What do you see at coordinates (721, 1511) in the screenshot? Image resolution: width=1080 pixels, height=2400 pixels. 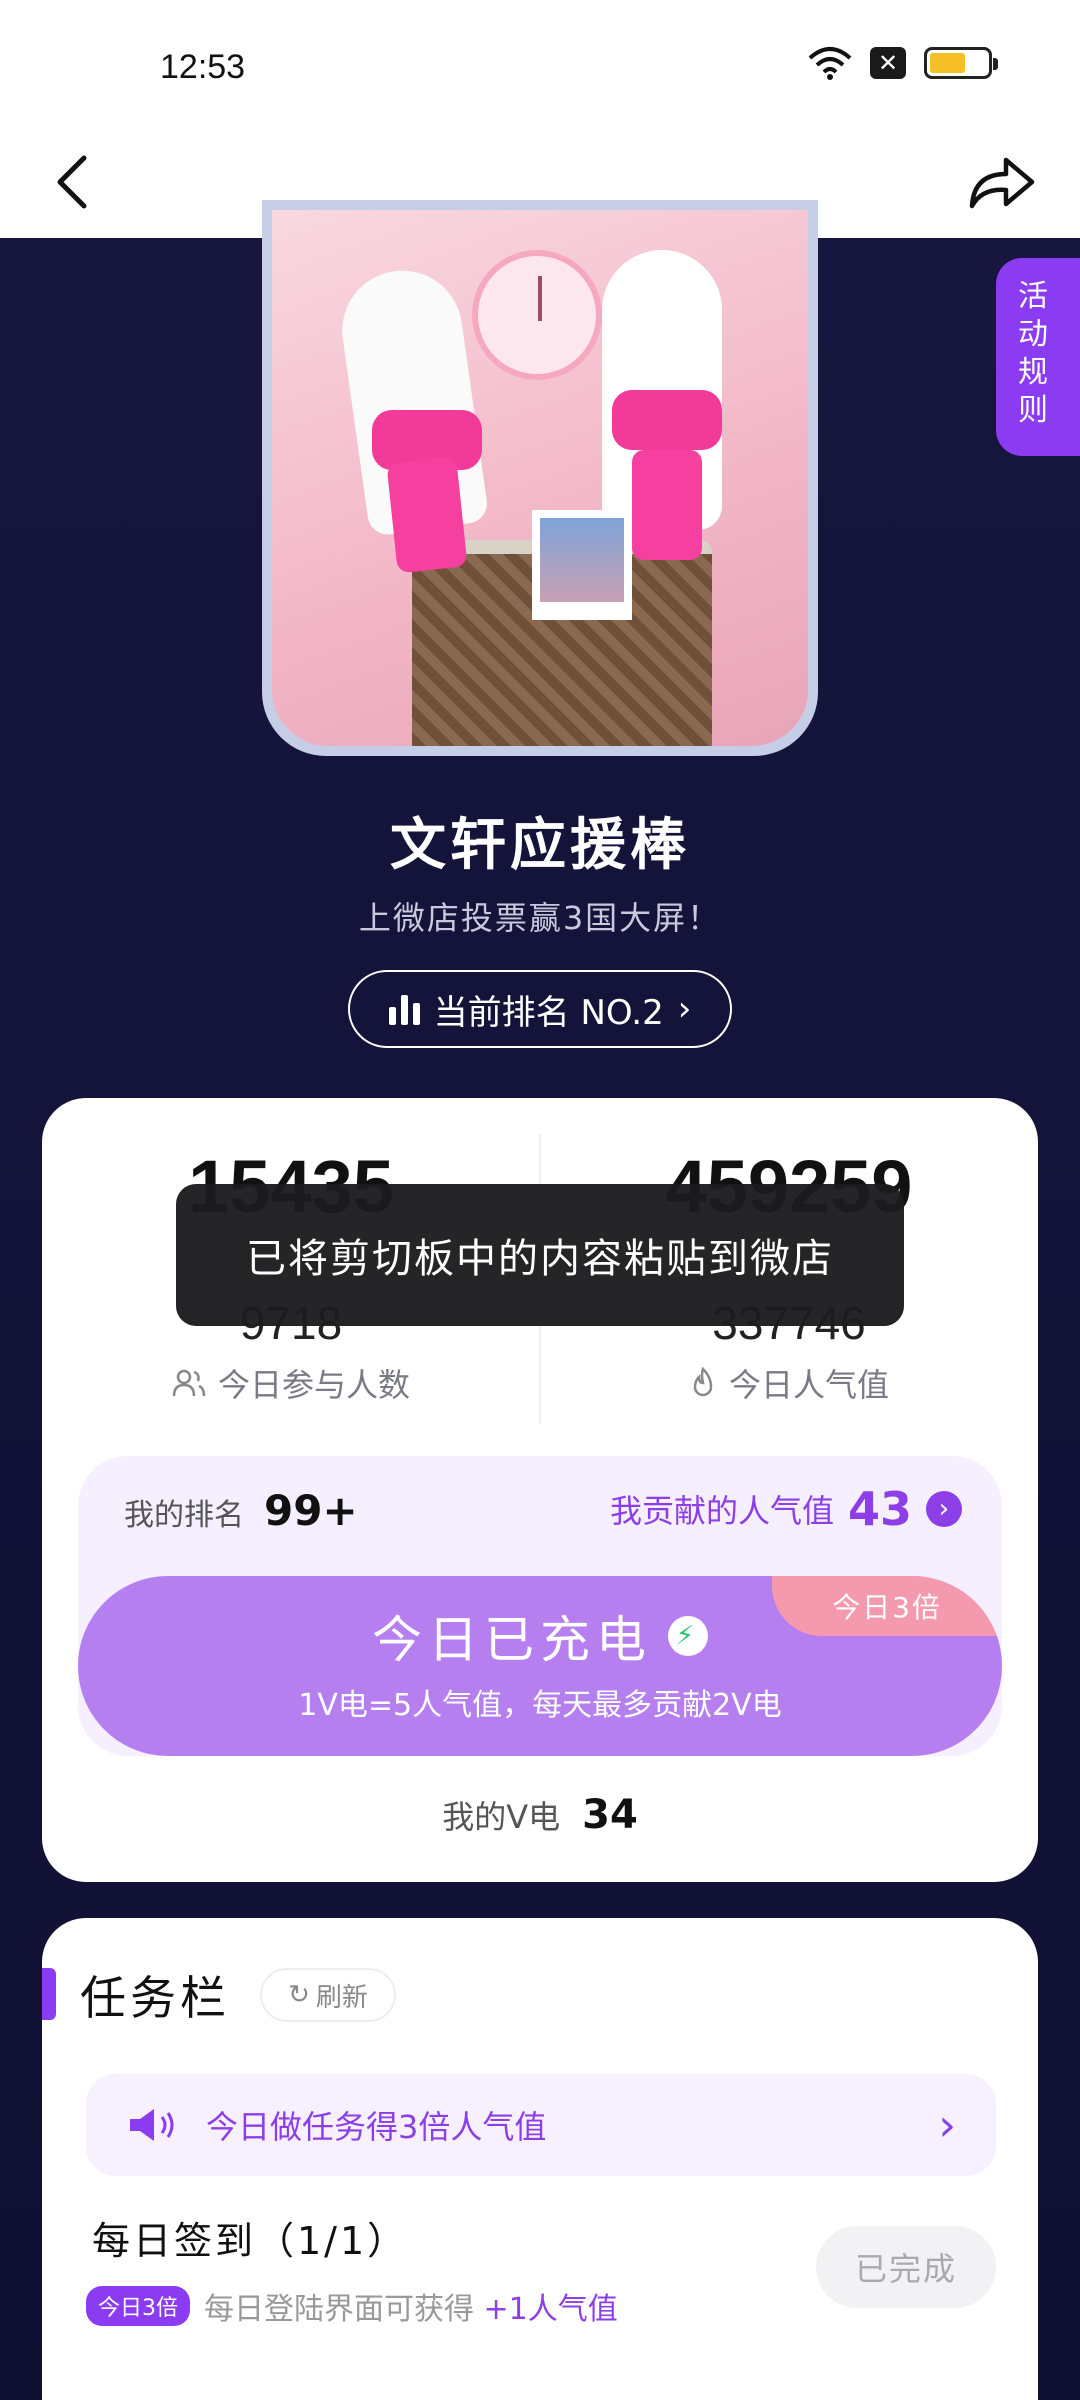 I see `my-contribution-label: 我贡献的人气值` at bounding box center [721, 1511].